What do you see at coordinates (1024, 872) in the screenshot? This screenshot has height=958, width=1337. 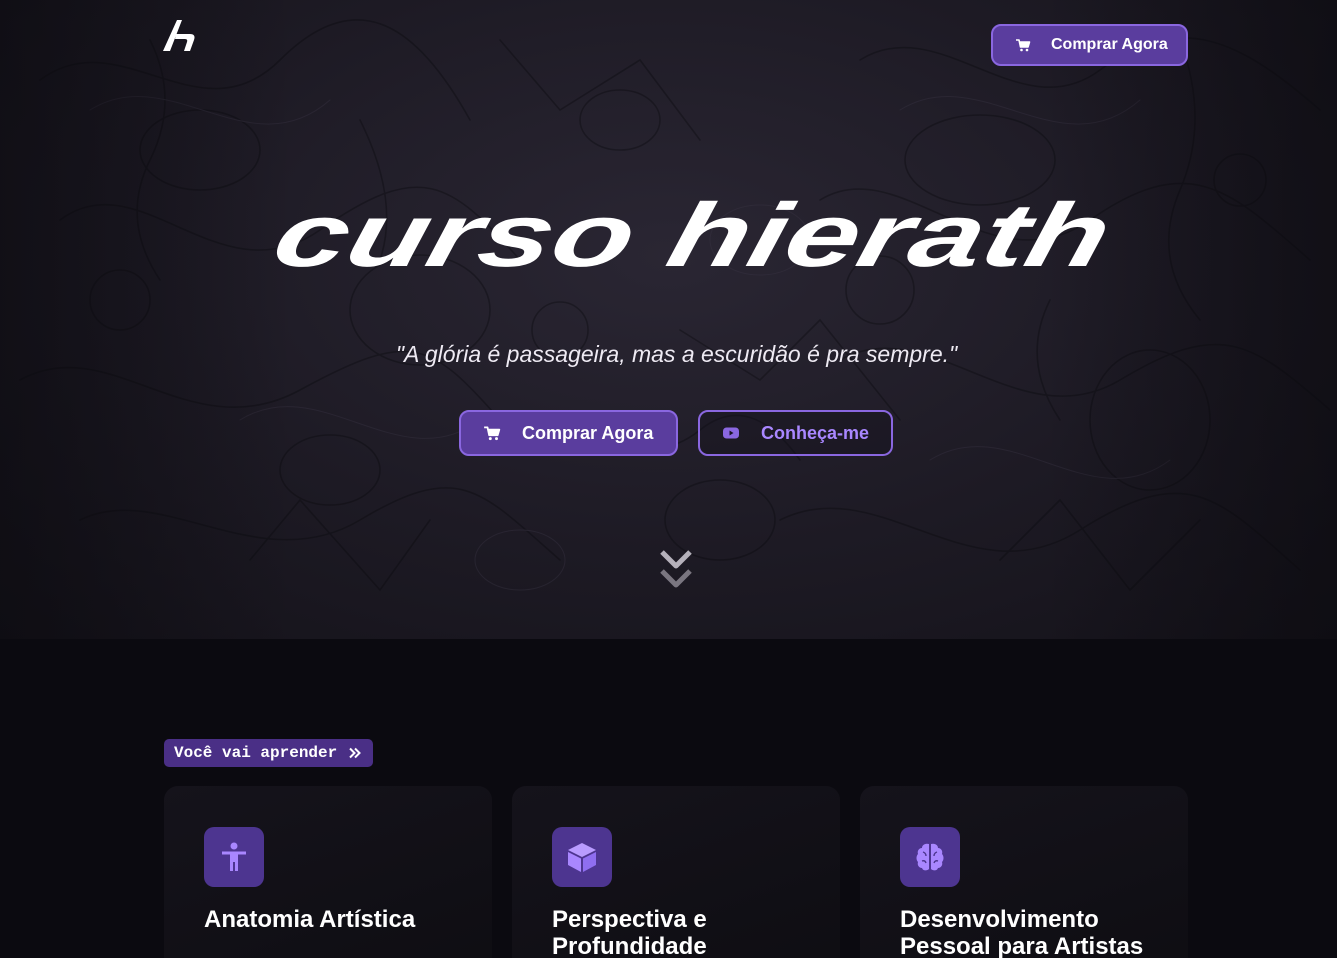 I see `learn-card-personal-development: Desenvolvimento Pessoal para Artistas` at bounding box center [1024, 872].